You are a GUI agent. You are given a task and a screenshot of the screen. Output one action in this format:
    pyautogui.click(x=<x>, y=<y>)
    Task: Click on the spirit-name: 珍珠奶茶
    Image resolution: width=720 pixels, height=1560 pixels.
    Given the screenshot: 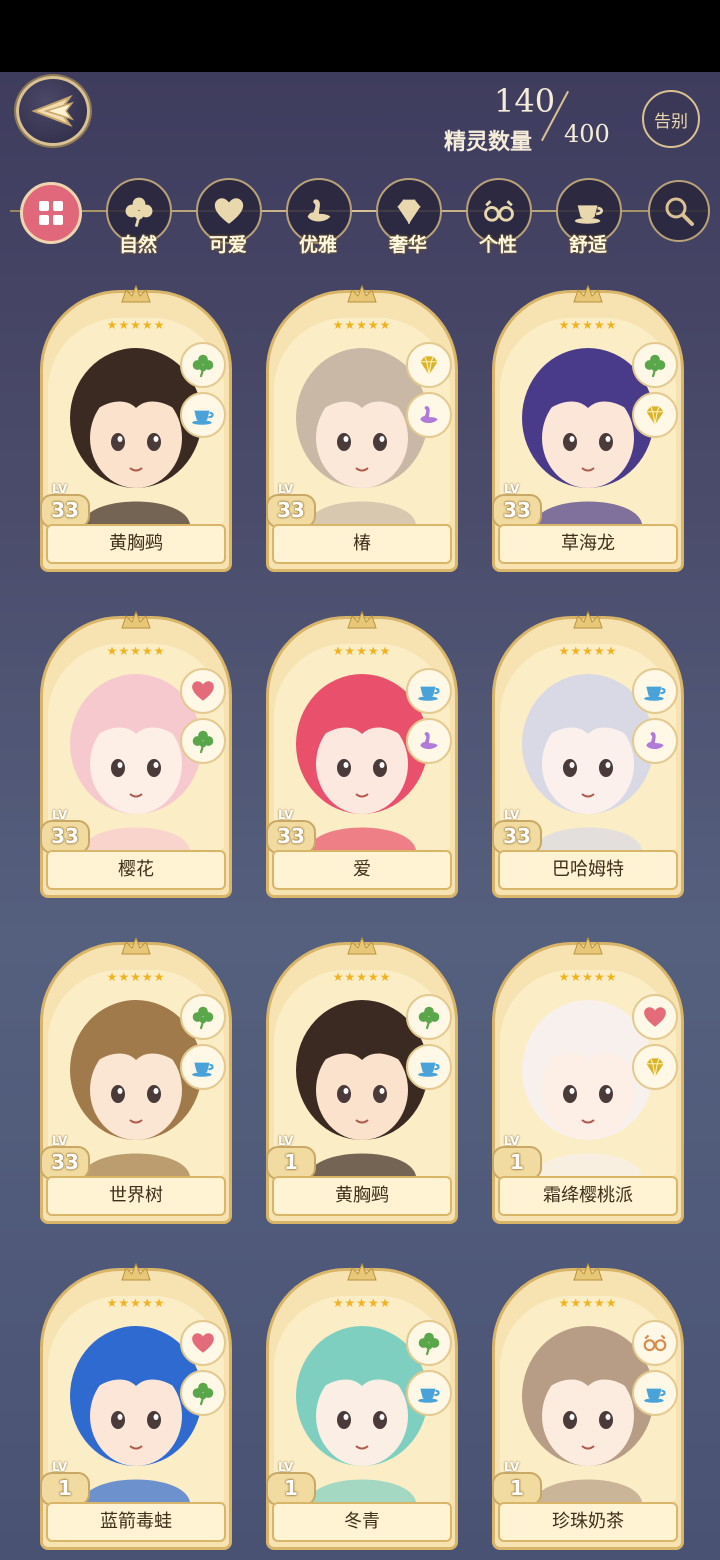 What is the action you would take?
    pyautogui.click(x=588, y=1522)
    